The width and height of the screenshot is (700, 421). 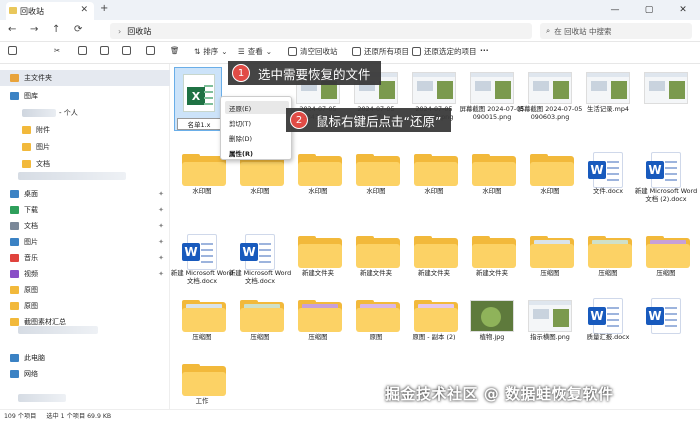 What do you see at coordinates (257, 122) in the screenshot?
I see `menu-item-cut: 剪切(T)` at bounding box center [257, 122].